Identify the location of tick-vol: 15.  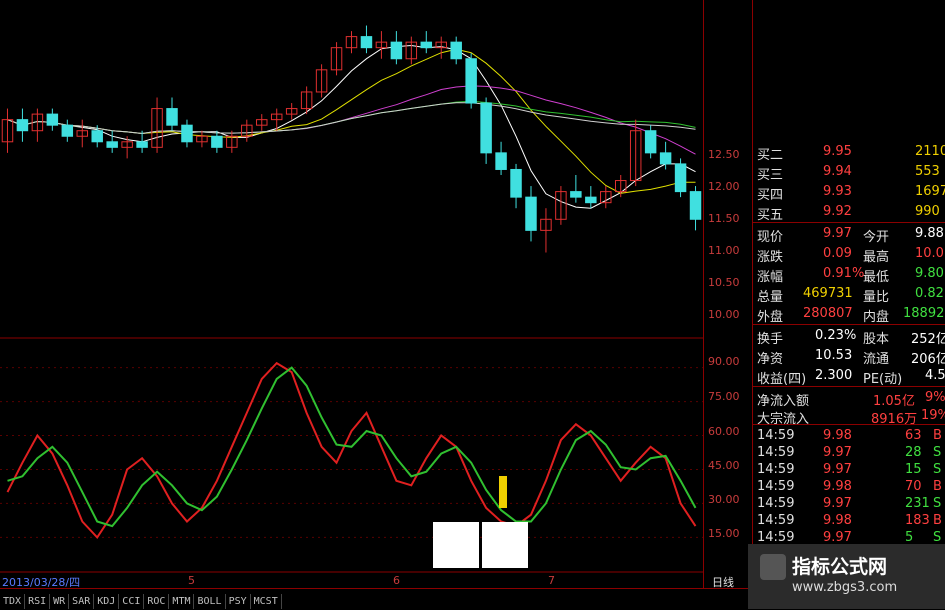
(913, 469).